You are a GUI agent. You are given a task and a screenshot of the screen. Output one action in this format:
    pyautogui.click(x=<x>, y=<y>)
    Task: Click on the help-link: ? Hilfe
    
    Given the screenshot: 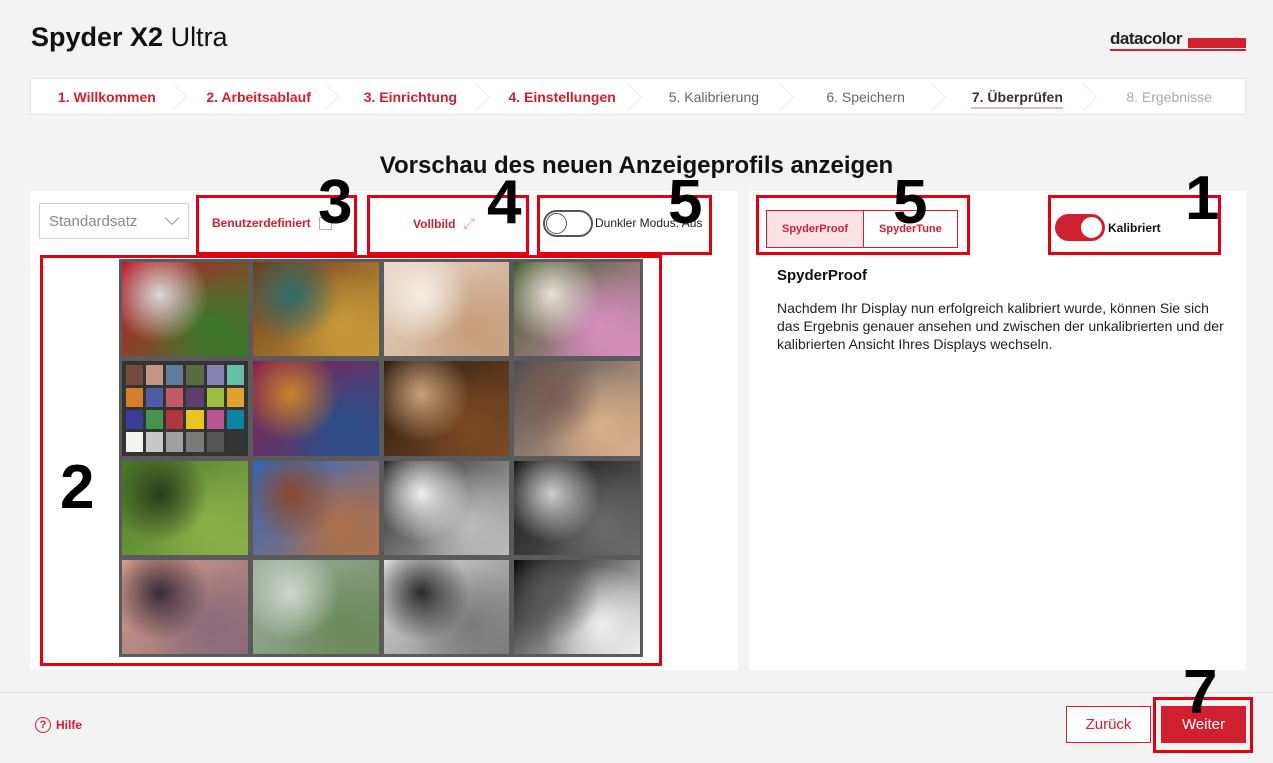 What is the action you would take?
    pyautogui.click(x=58, y=725)
    